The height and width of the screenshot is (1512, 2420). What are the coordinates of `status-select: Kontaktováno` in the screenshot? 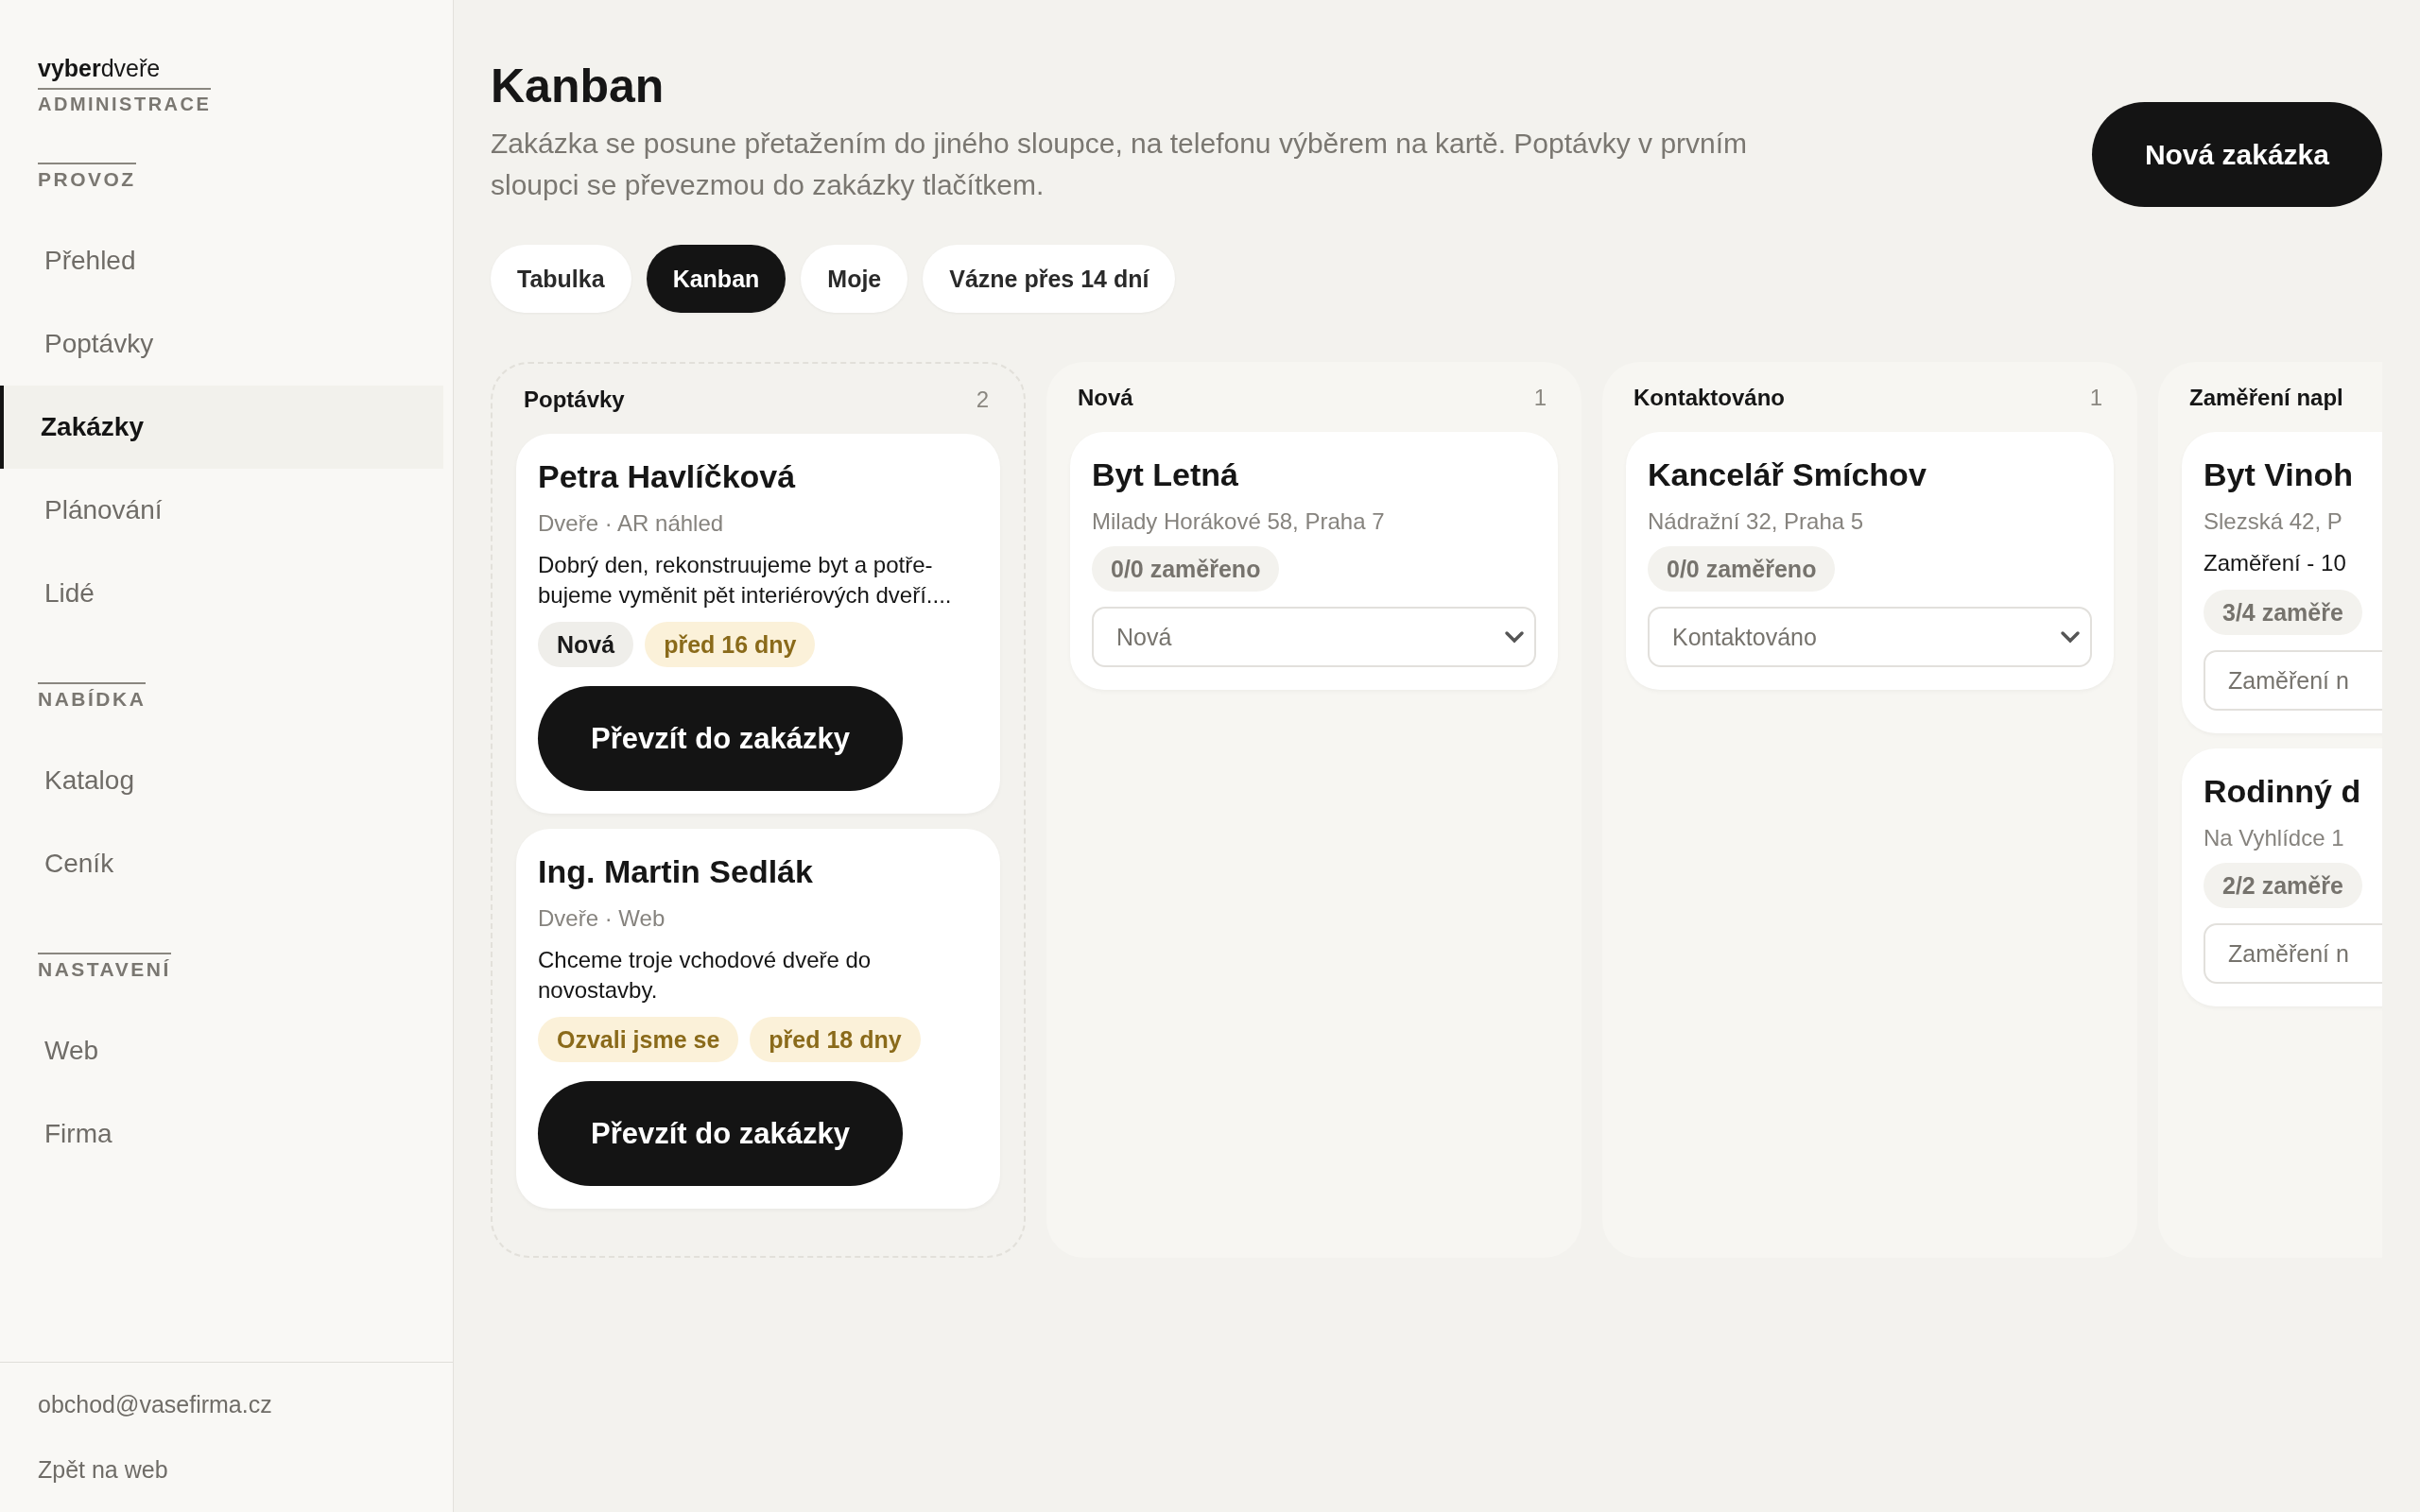 It's located at (1870, 637).